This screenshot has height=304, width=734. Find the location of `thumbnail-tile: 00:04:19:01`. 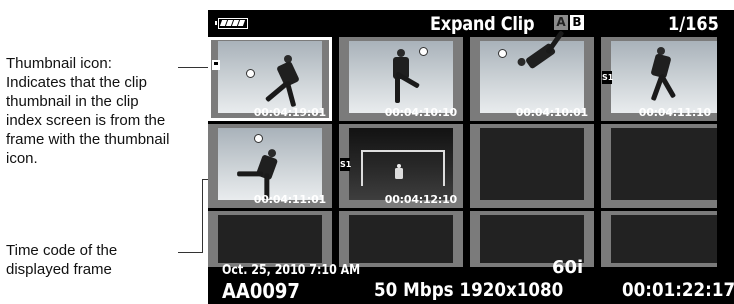

thumbnail-tile: 00:04:19:01 is located at coordinates (270, 79).